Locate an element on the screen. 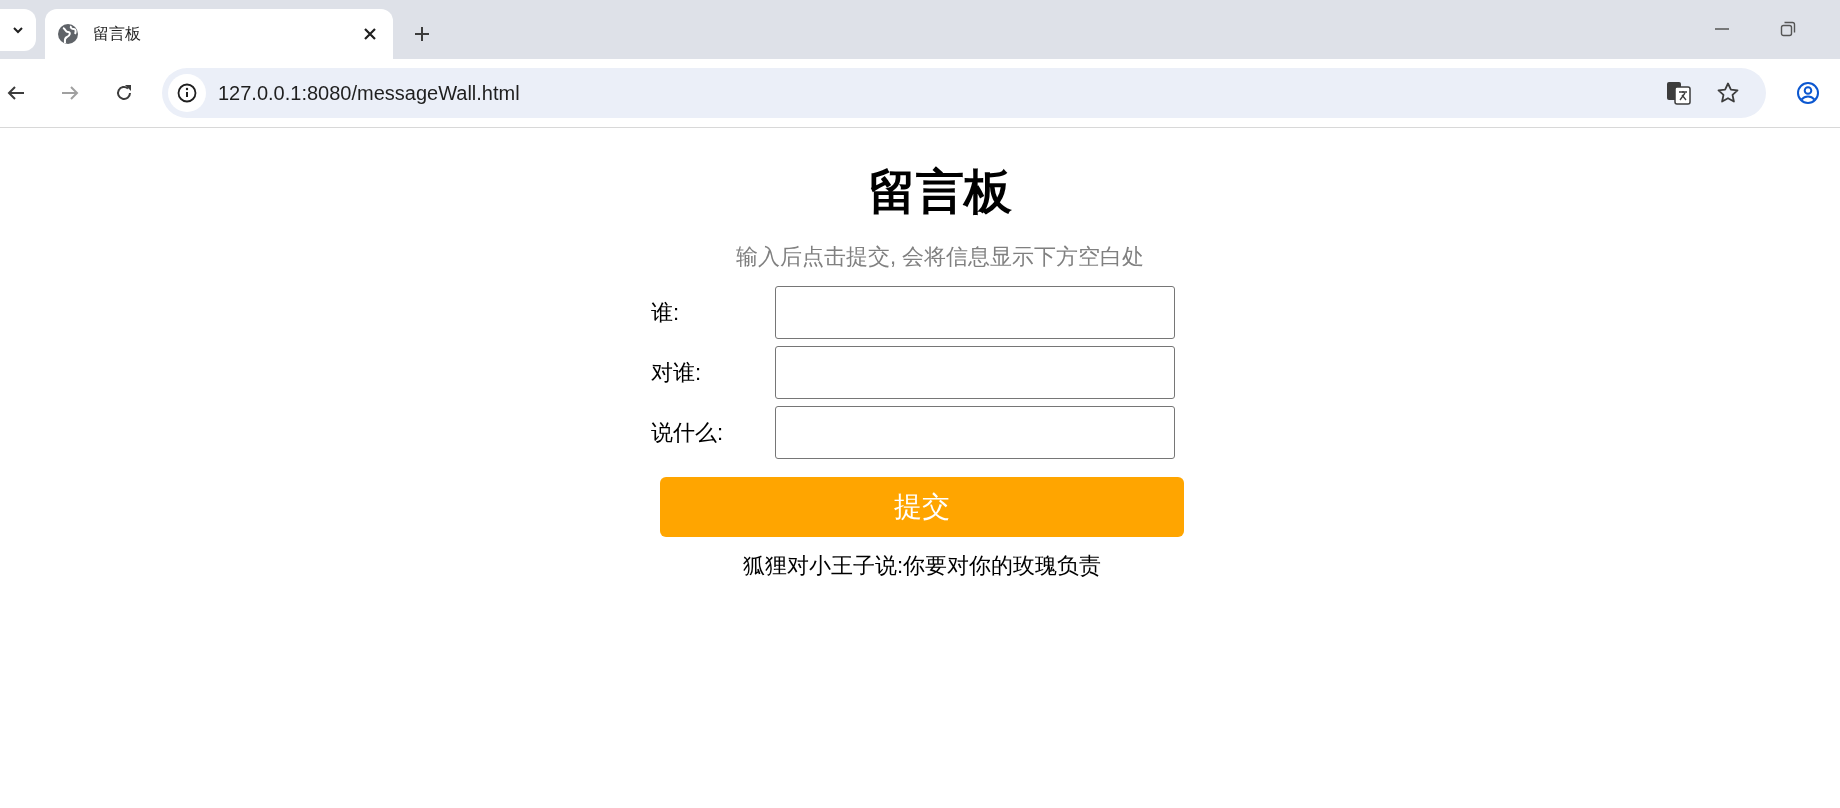 This screenshot has width=1840, height=808. globe-icon is located at coordinates (68, 34).